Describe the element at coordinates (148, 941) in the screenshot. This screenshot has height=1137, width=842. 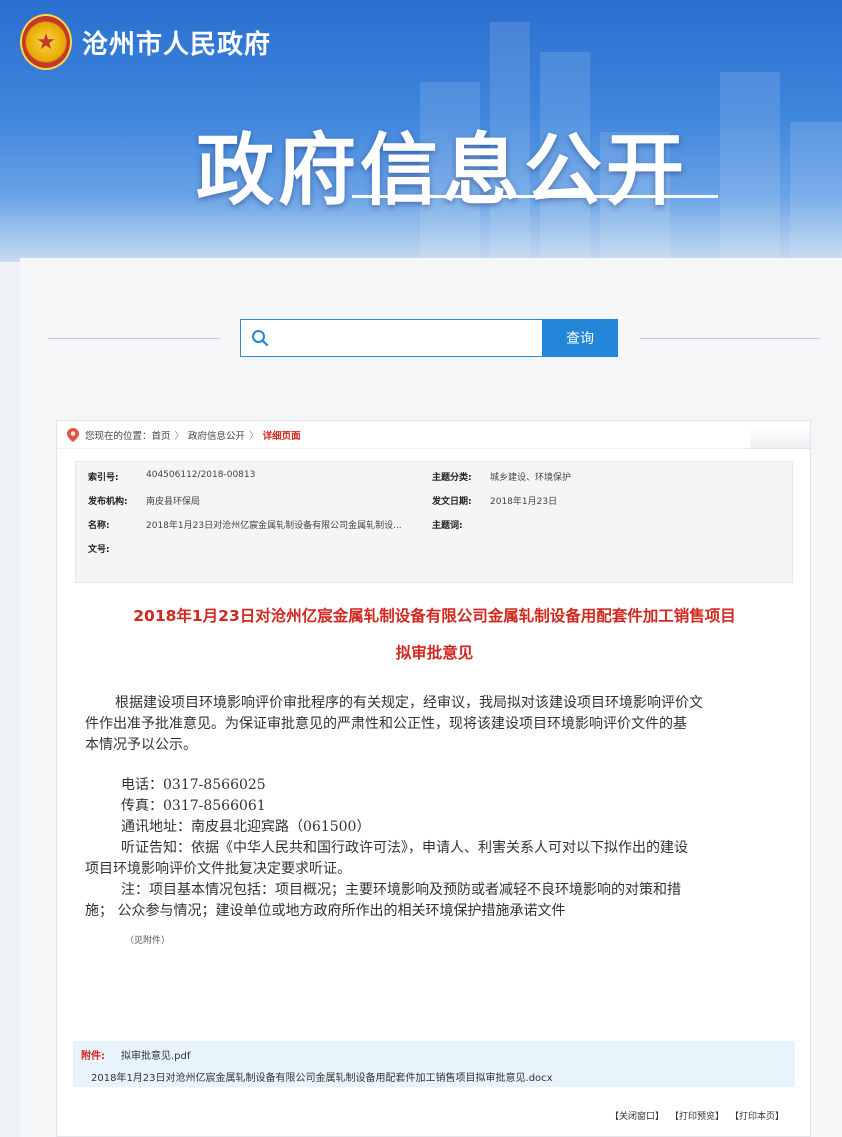
I see `see-attachment-note: （见附件）` at that location.